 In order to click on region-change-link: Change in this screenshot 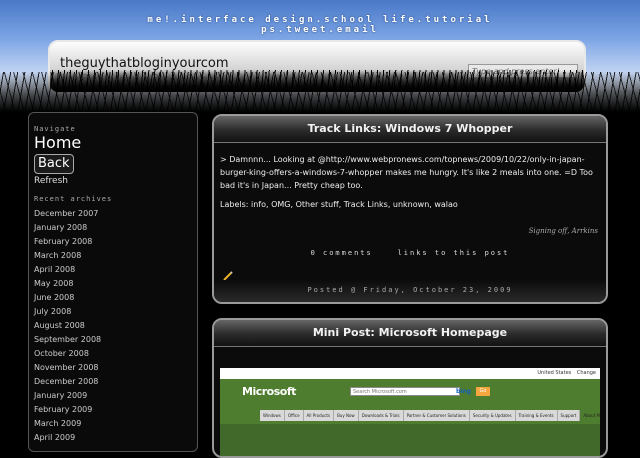, I will do `click(586, 373)`.